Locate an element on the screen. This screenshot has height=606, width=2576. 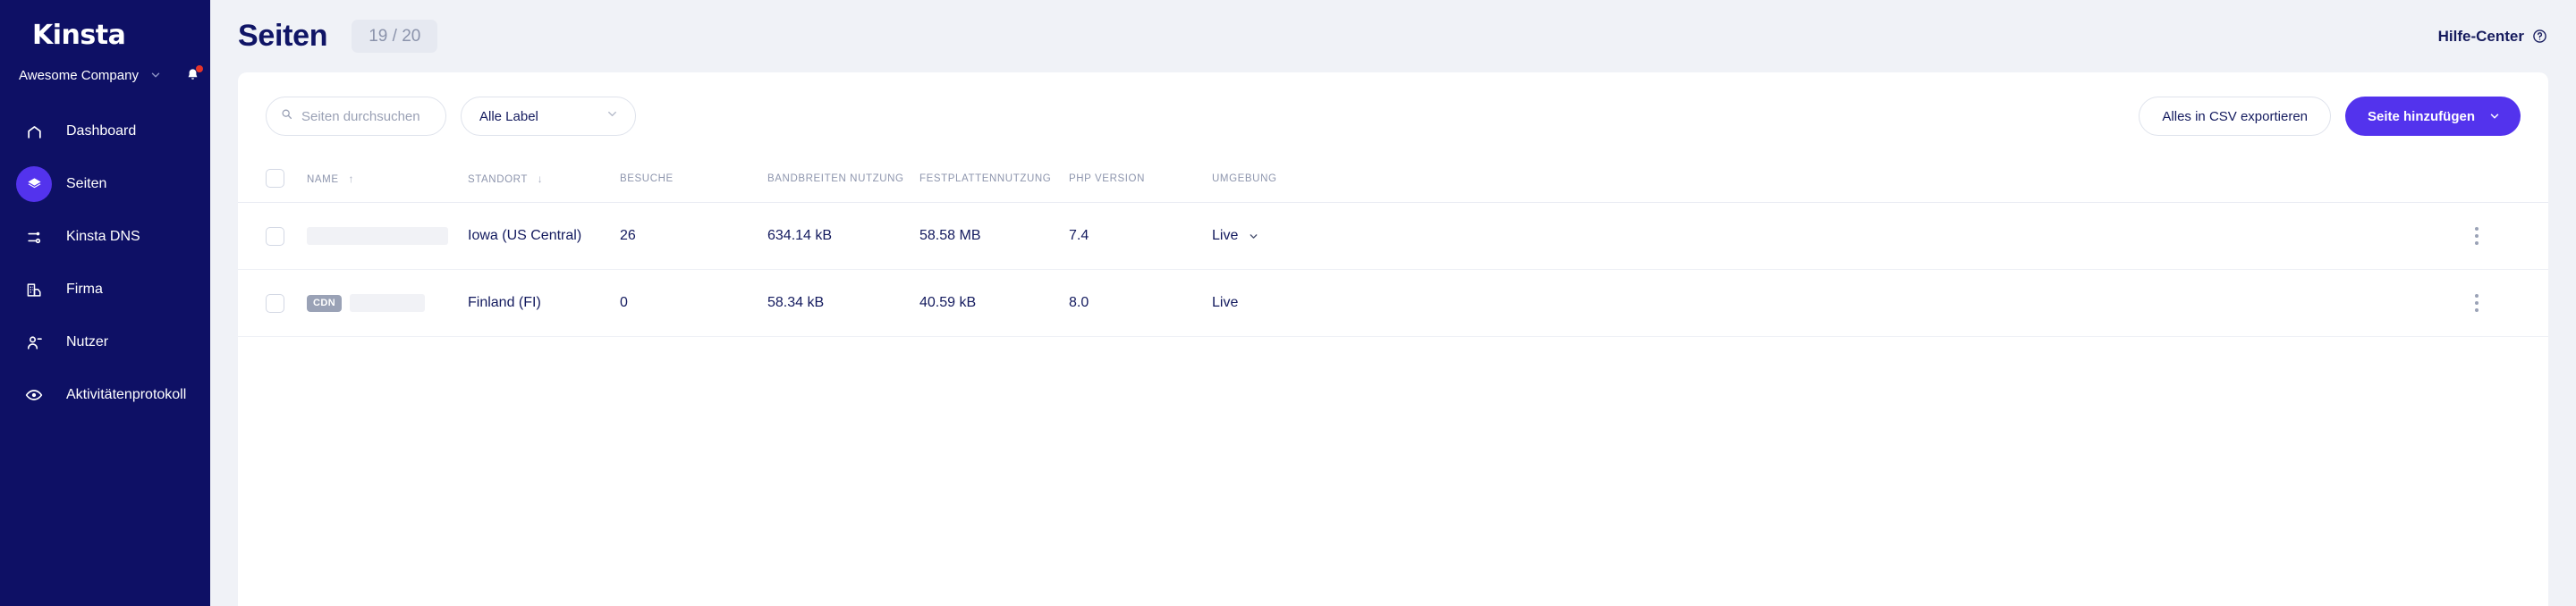
sidebar-item-aktivitaetenprotokoll: Aktivitätenprotokoll is located at coordinates (105, 395).